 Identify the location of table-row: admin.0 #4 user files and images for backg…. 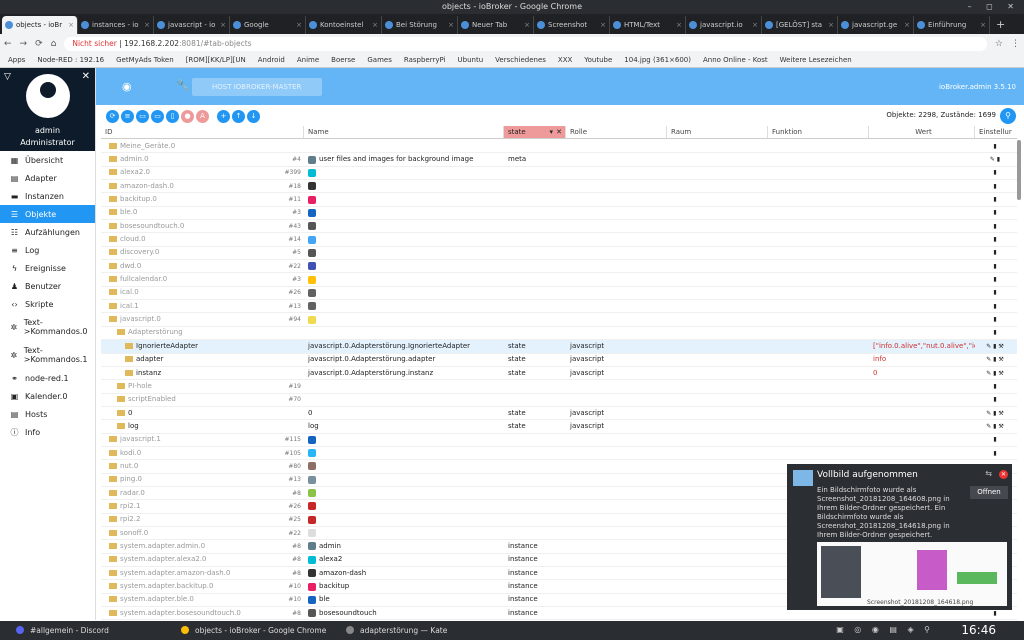
(559, 160).